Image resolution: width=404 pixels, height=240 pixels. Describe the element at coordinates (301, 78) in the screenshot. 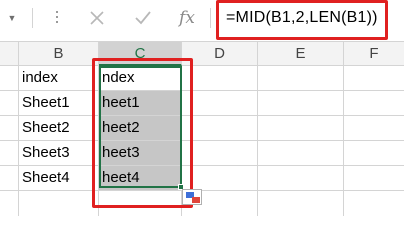

I see `cell-e1` at that location.